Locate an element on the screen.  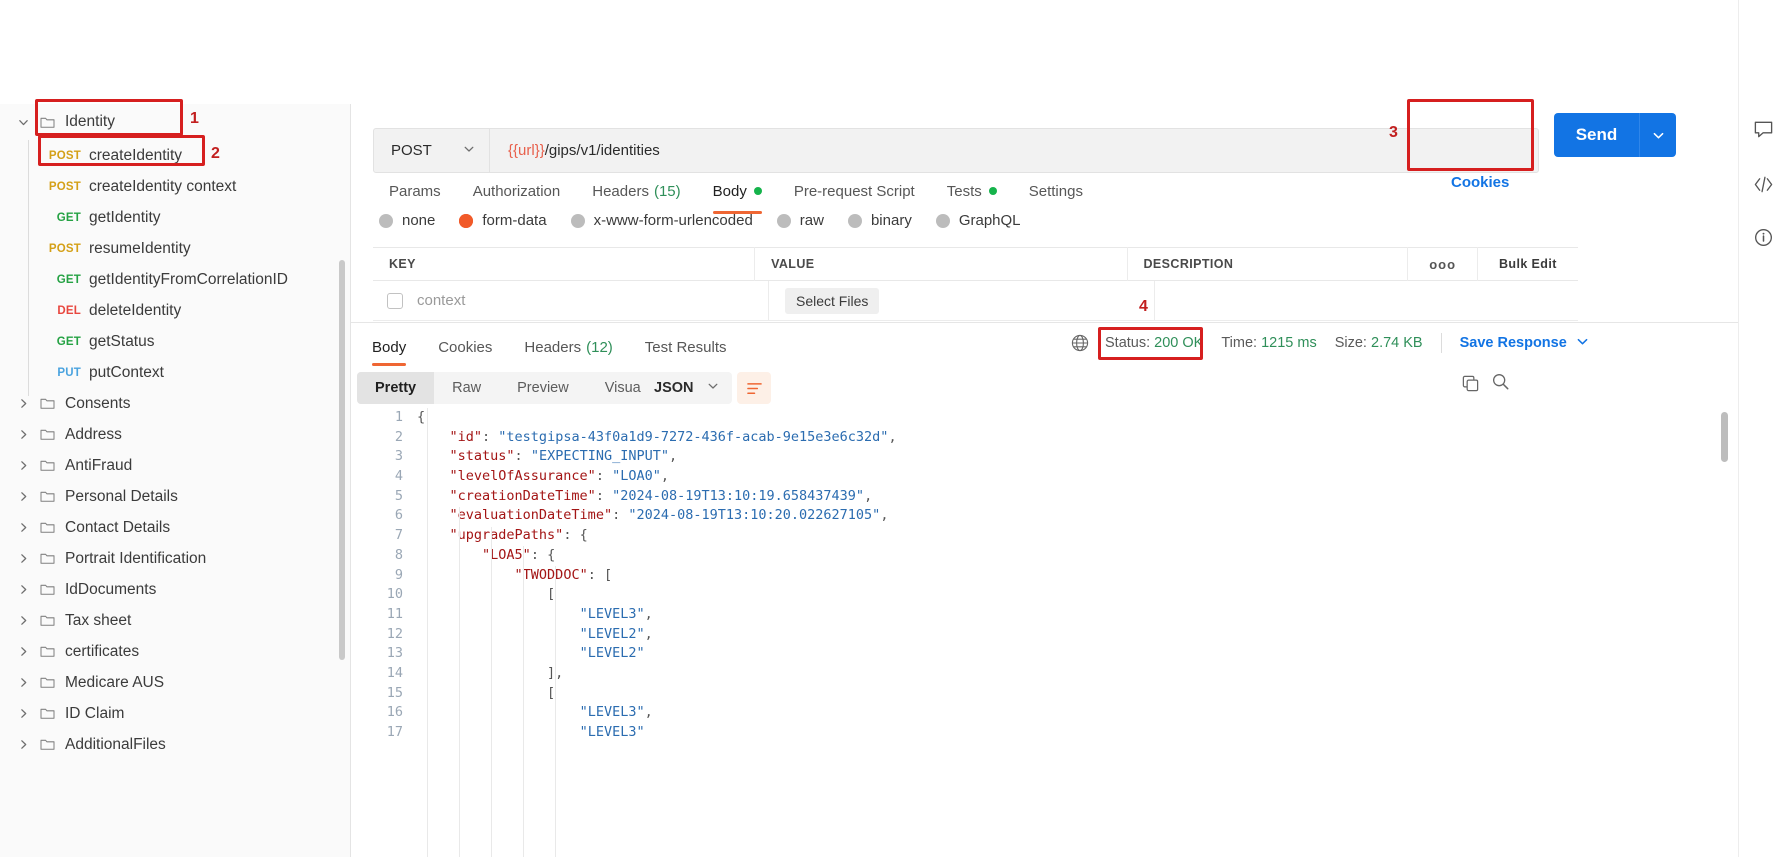
url-input: {{url}}/gips/v1/identities is located at coordinates (575, 150).